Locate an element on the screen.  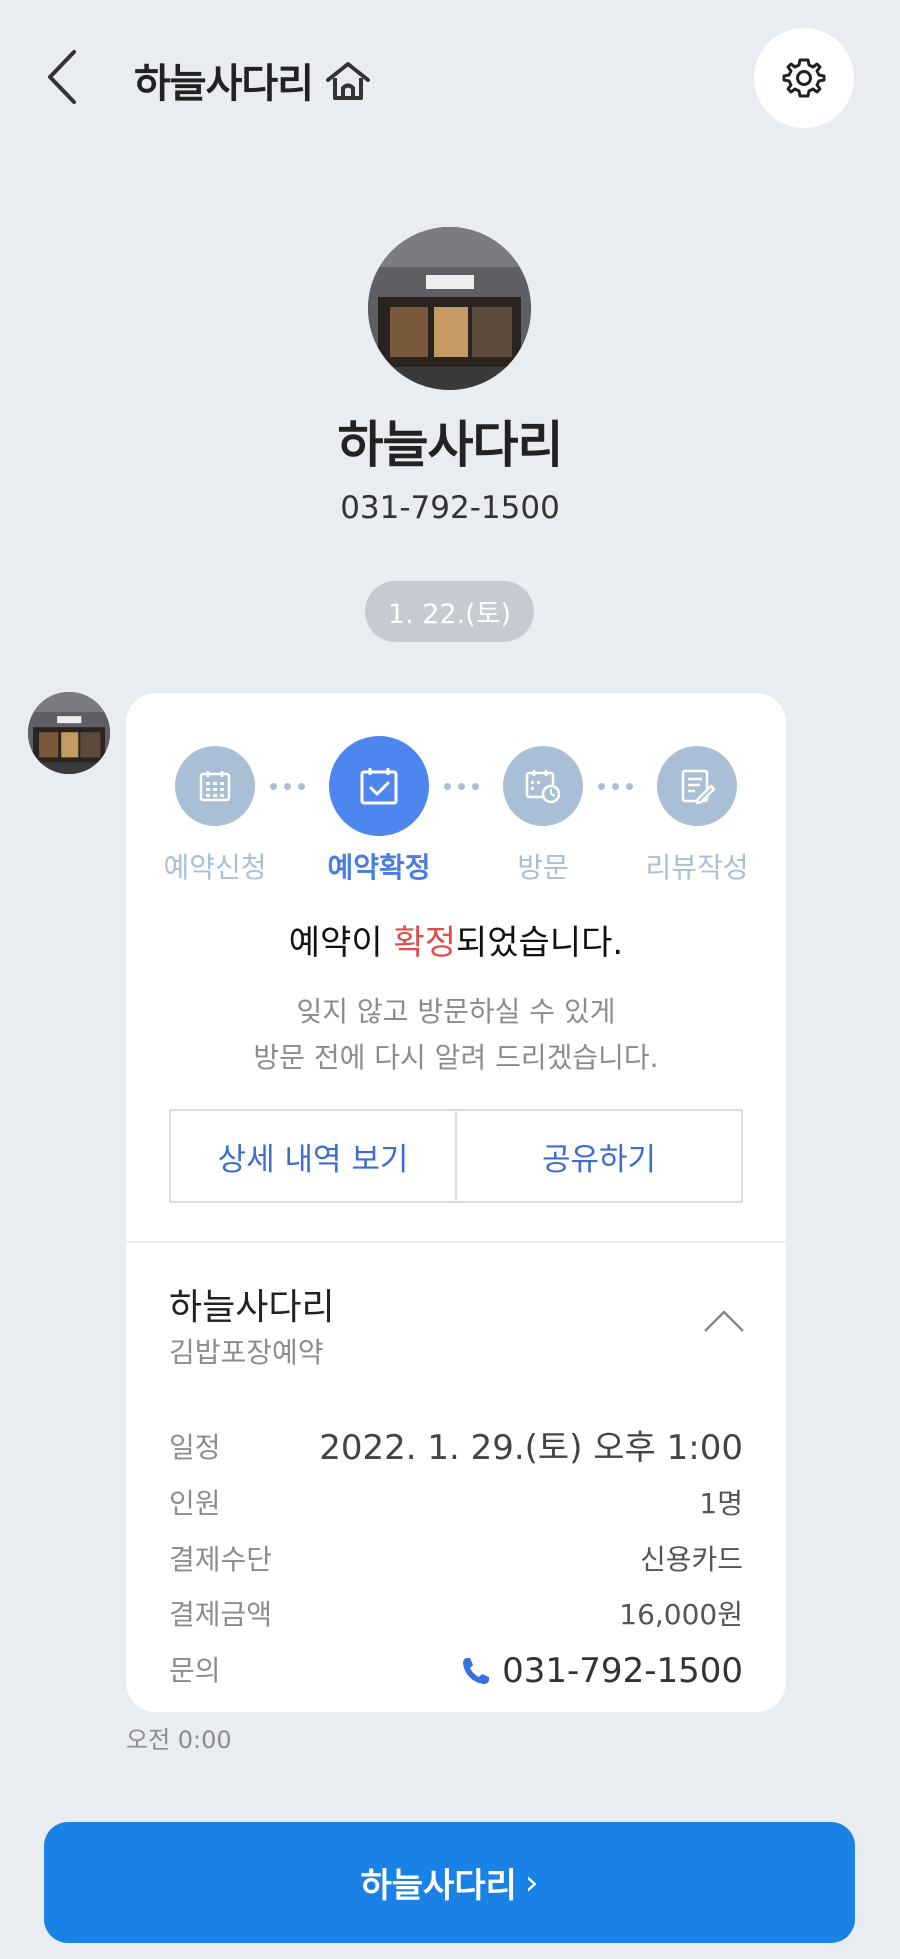
calendar-check-icon is located at coordinates (379, 786).